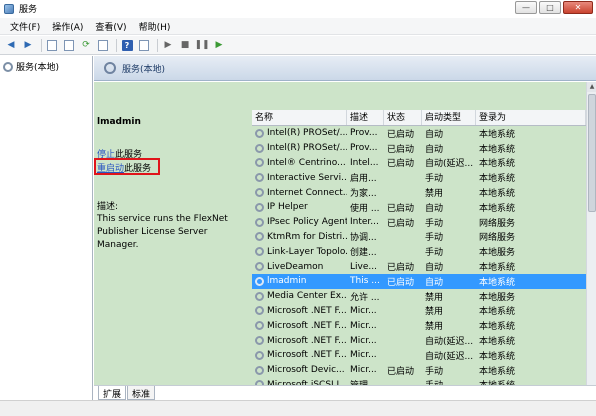 This screenshot has height=416, width=596. Describe the element at coordinates (67, 26) in the screenshot. I see `menu-action: 操作(A)` at that location.